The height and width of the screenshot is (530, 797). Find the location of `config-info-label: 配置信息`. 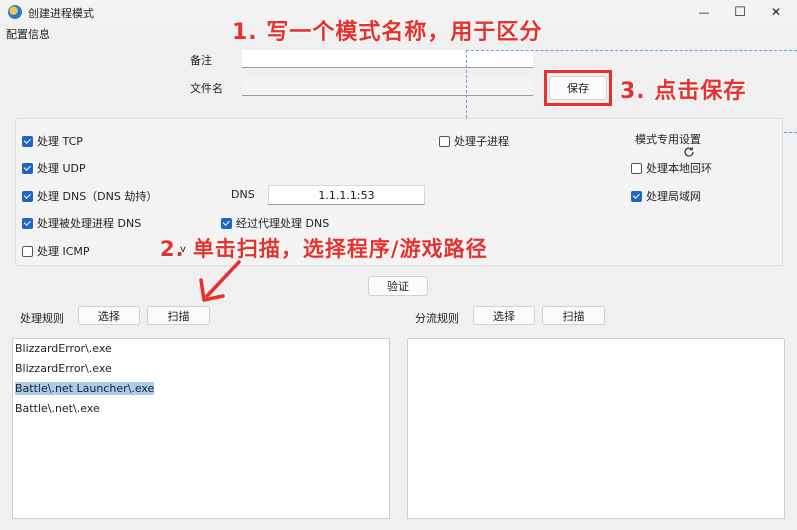

config-info-label: 配置信息 is located at coordinates (28, 34).